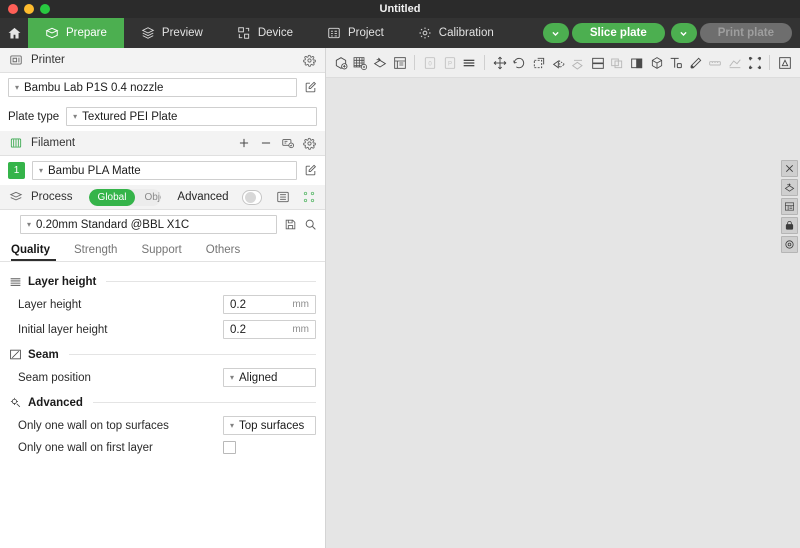 Image resolution: width=800 pixels, height=548 pixels. I want to click on layer-height-input: 0.2 mm, so click(269, 304).